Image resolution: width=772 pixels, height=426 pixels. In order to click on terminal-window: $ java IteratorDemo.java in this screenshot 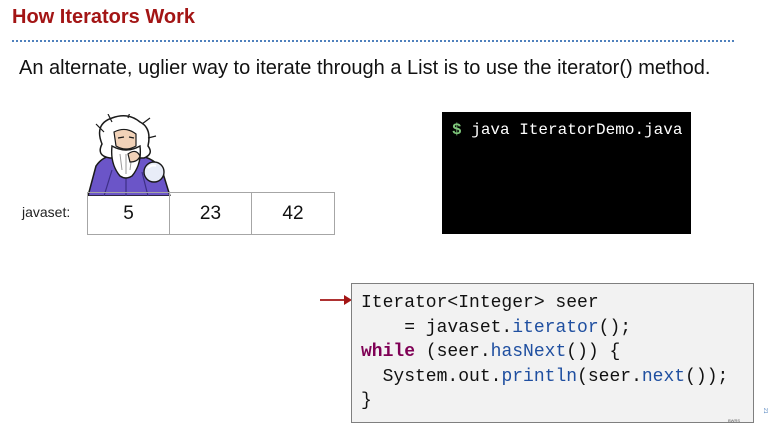, I will do `click(566, 173)`.